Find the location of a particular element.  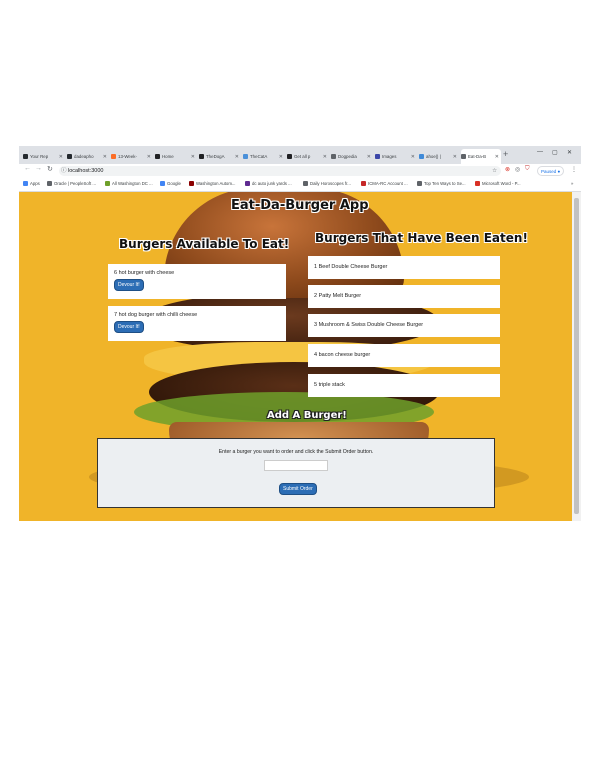

images-icon is located at coordinates (377, 156).